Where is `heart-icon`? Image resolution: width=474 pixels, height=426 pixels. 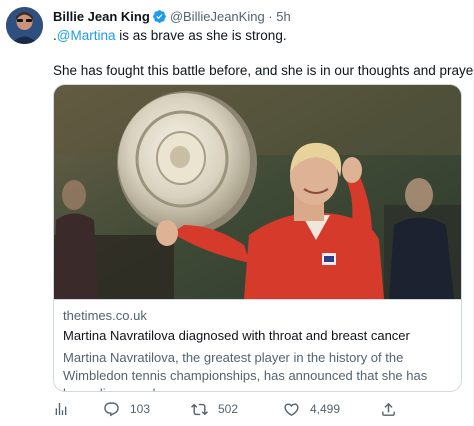 heart-icon is located at coordinates (291, 409).